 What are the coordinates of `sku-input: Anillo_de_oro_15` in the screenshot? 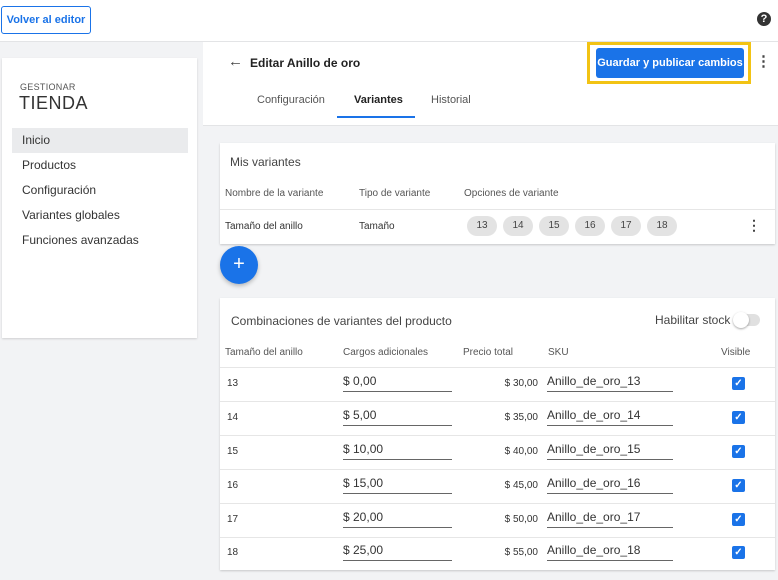 It's located at (610, 450).